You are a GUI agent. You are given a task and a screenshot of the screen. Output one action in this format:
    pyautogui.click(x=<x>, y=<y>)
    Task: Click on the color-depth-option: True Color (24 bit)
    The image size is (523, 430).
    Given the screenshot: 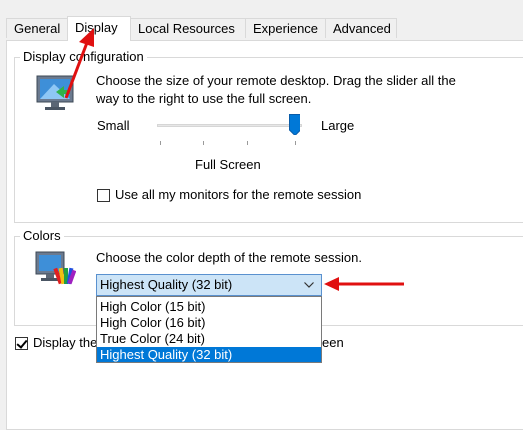 What is the action you would take?
    pyautogui.click(x=209, y=338)
    